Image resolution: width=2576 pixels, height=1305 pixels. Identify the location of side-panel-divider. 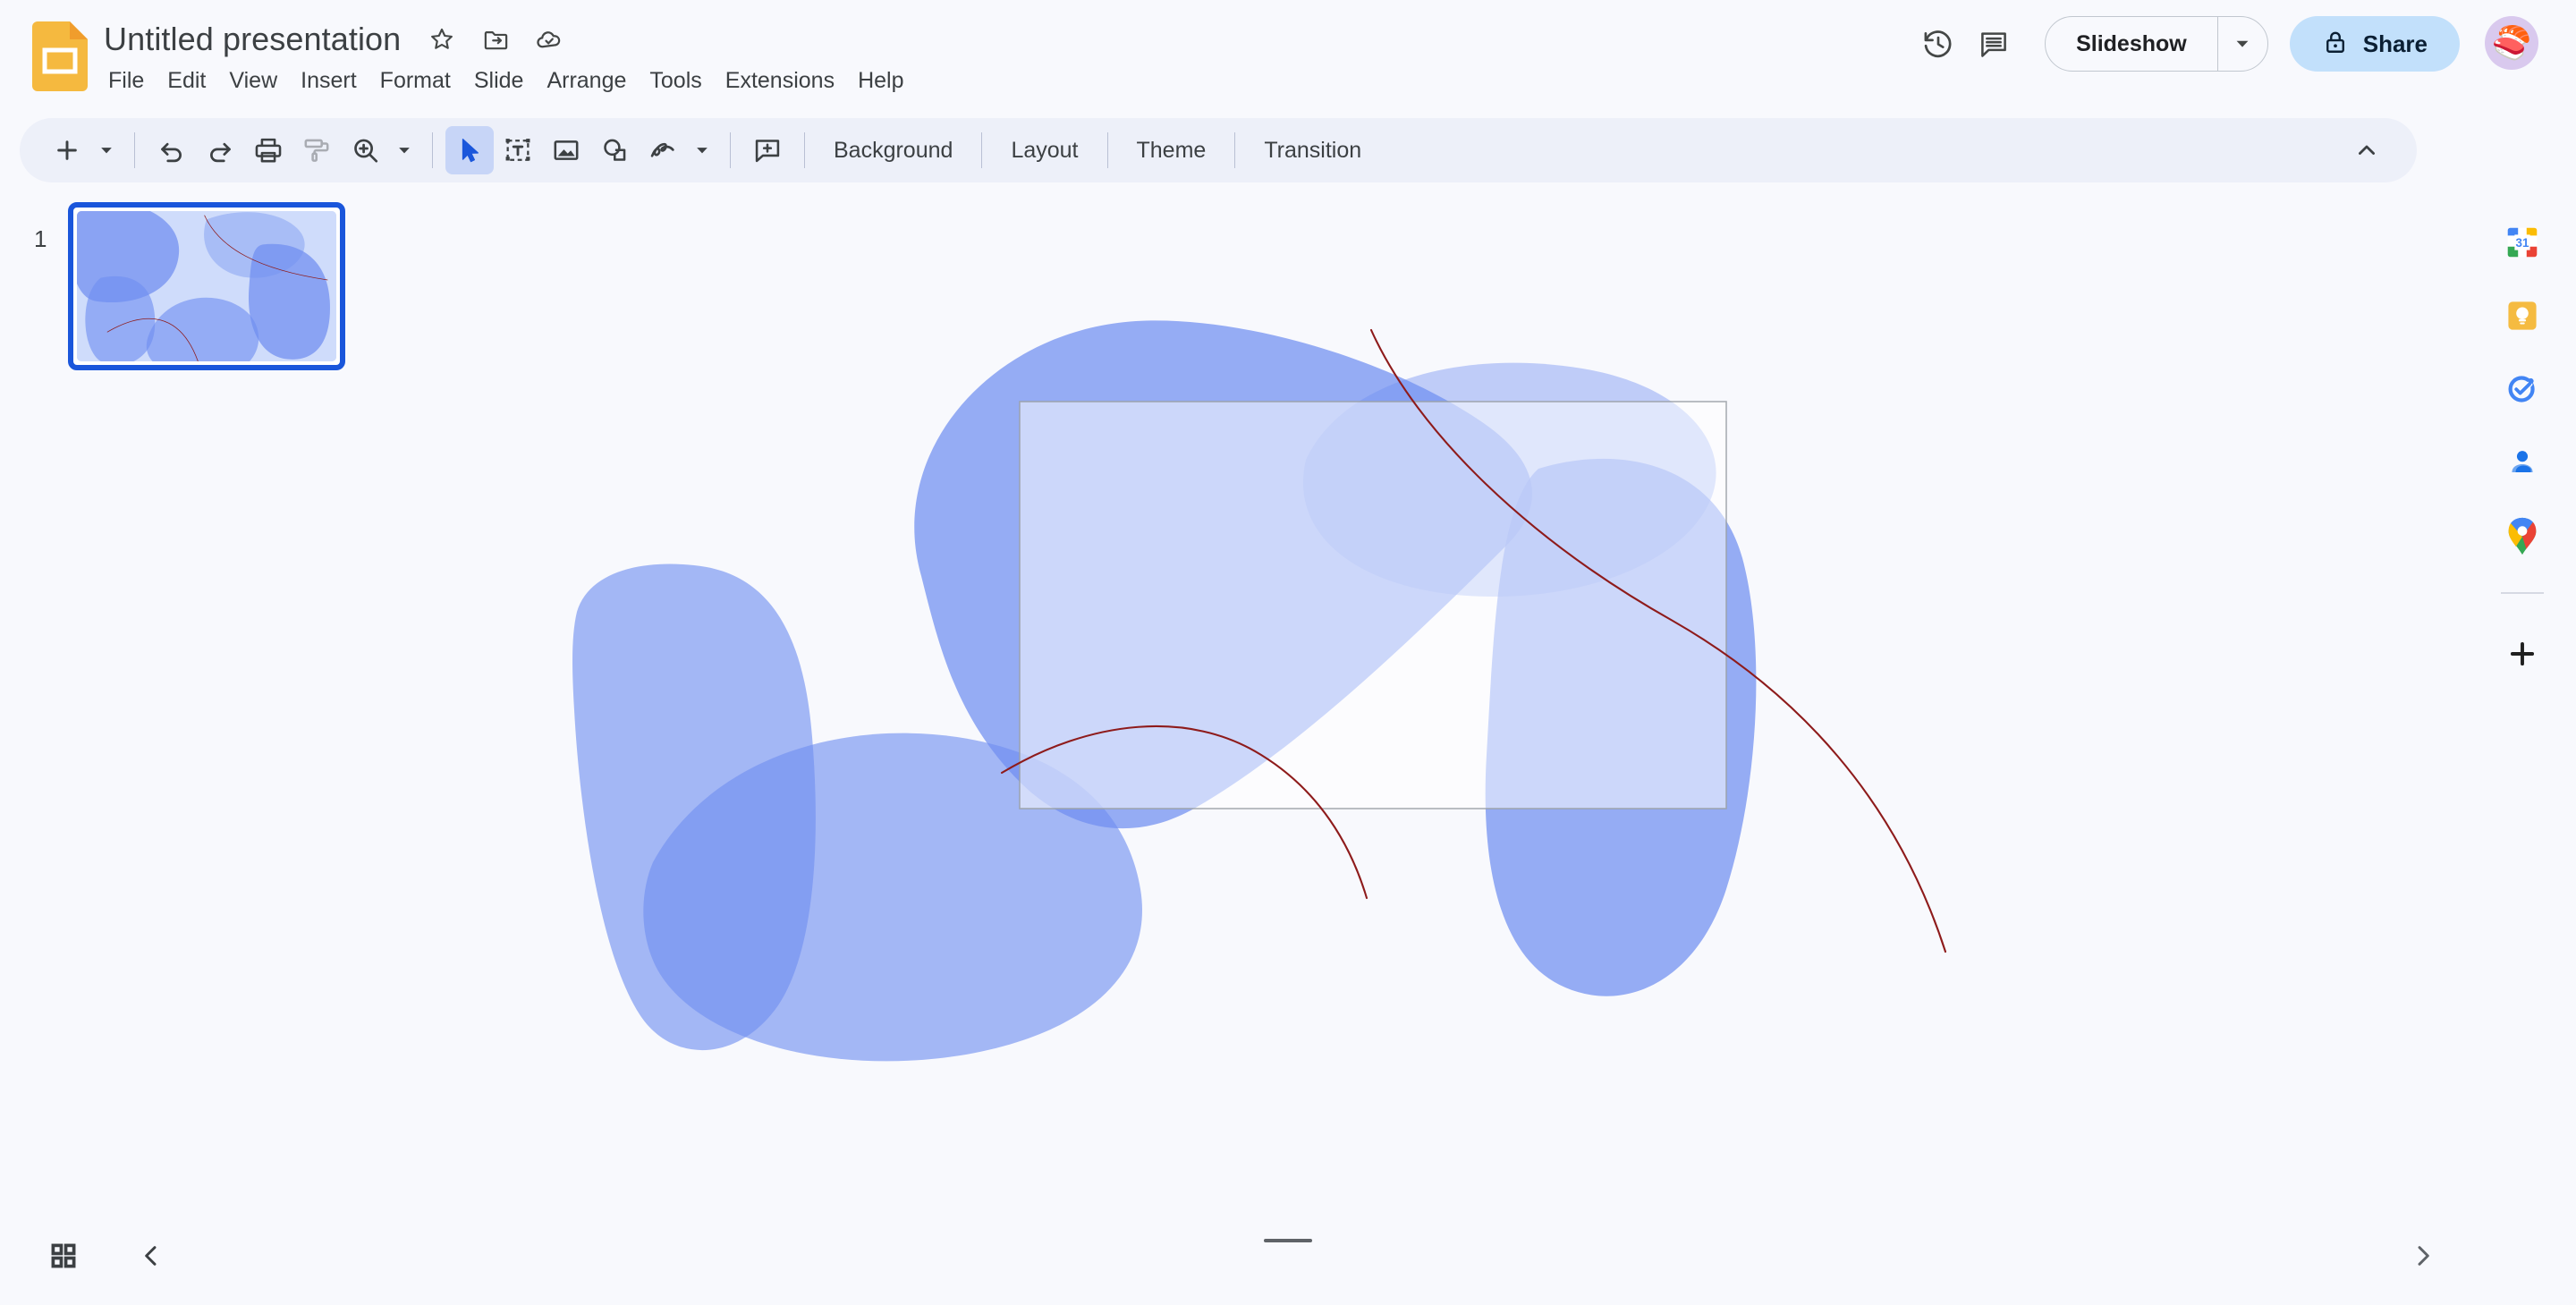
(2522, 593).